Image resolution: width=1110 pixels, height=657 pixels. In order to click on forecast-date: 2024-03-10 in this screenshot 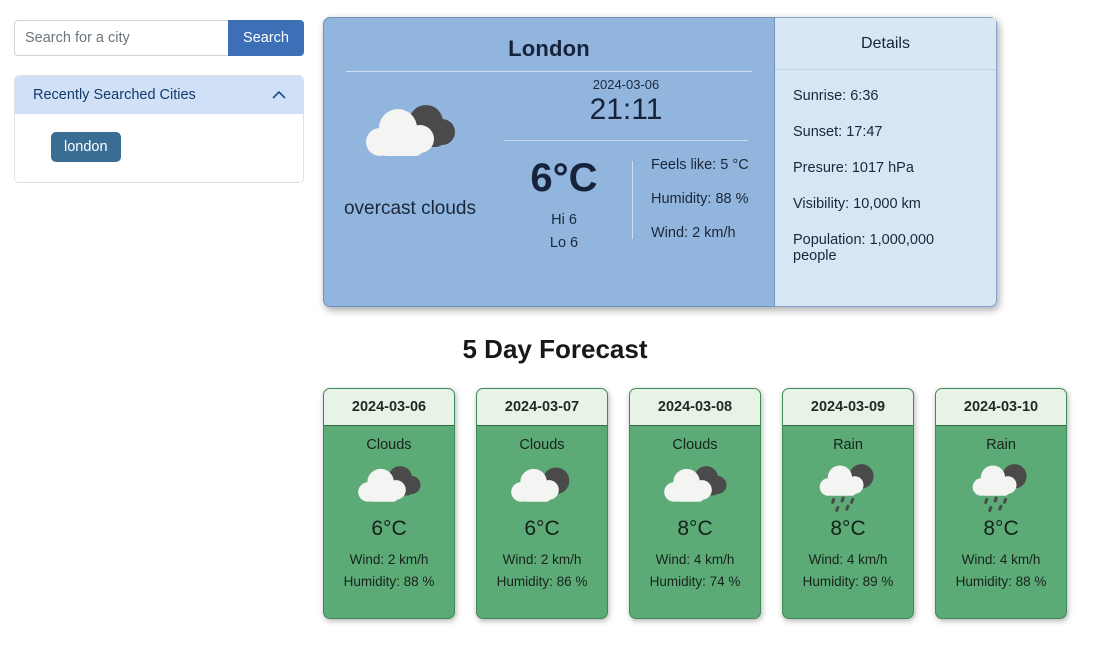, I will do `click(1001, 407)`.